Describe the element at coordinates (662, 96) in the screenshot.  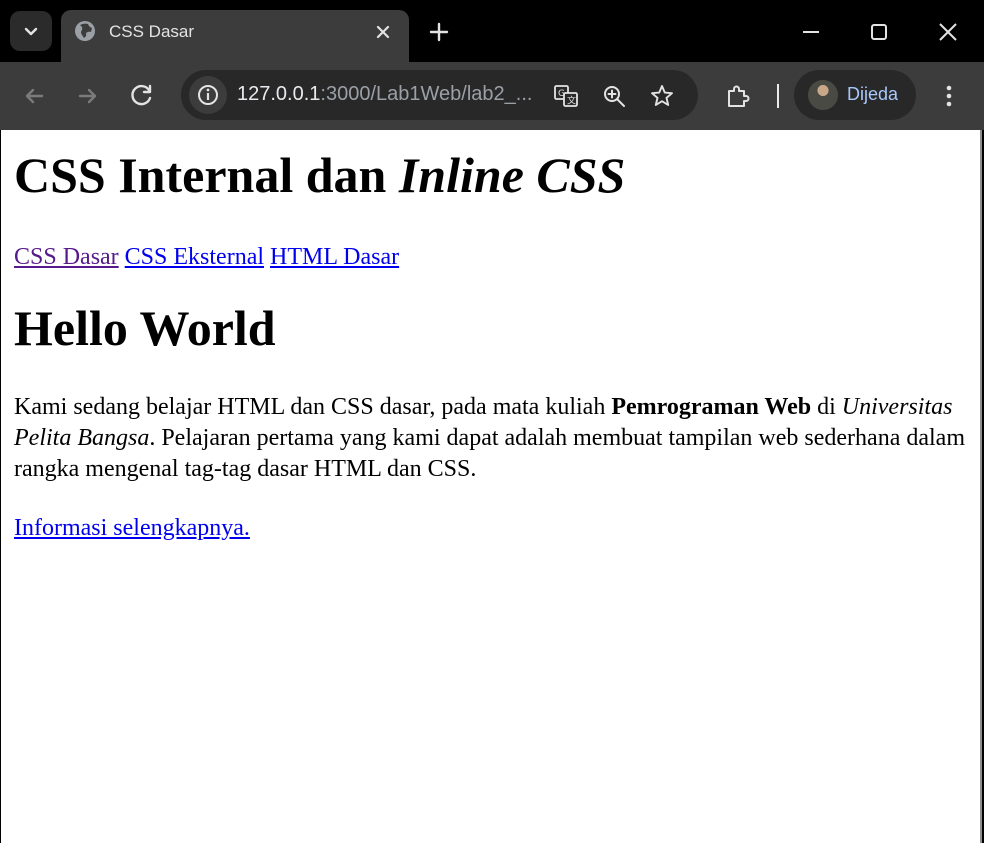
I see `star-icon` at that location.